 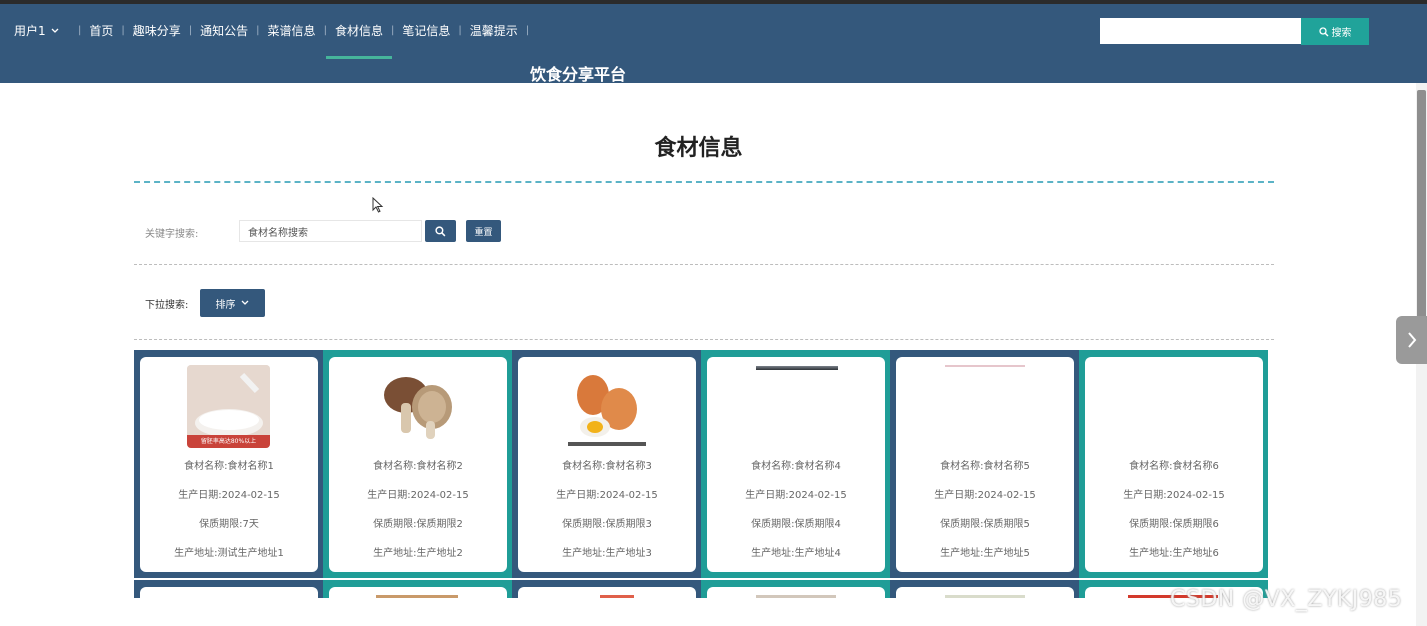 What do you see at coordinates (358, 40) in the screenshot?
I see `nav-item-ingredients: 食材信息` at bounding box center [358, 40].